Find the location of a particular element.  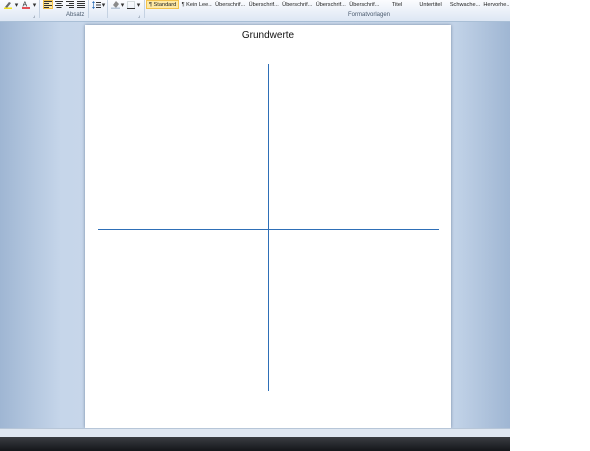

font-color-dropdown-icon: ▾ is located at coordinates (34, 4).